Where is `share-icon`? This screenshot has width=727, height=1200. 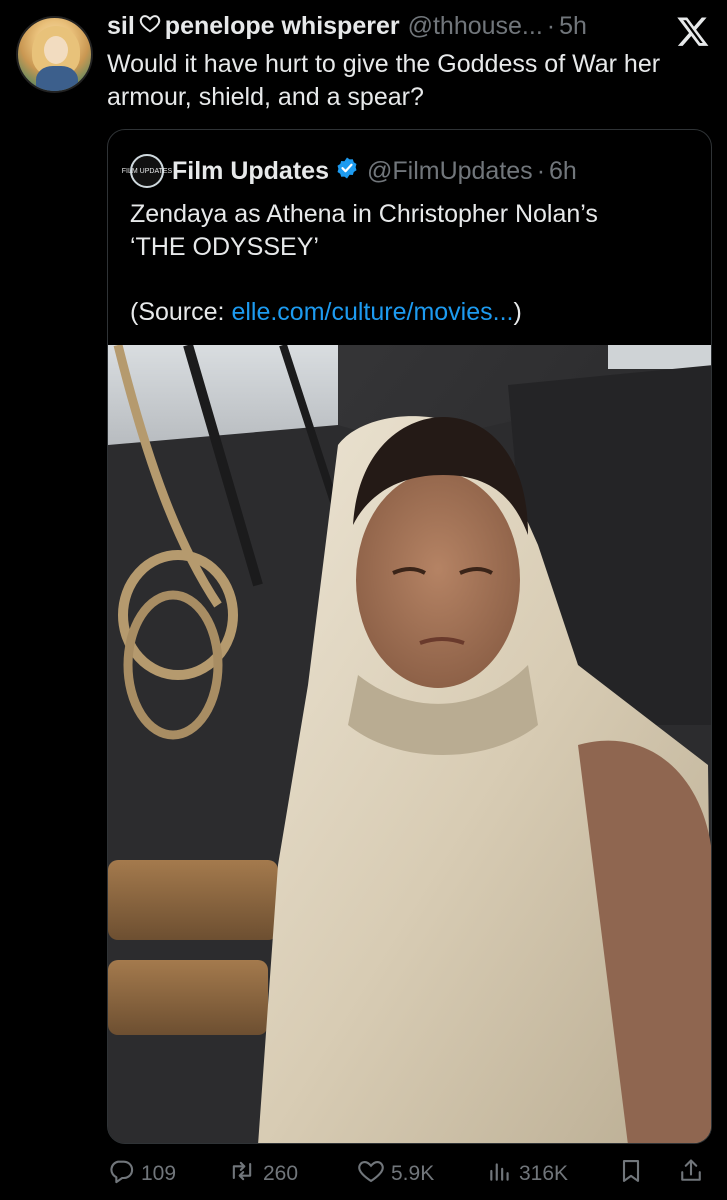 share-icon is located at coordinates (694, 1174).